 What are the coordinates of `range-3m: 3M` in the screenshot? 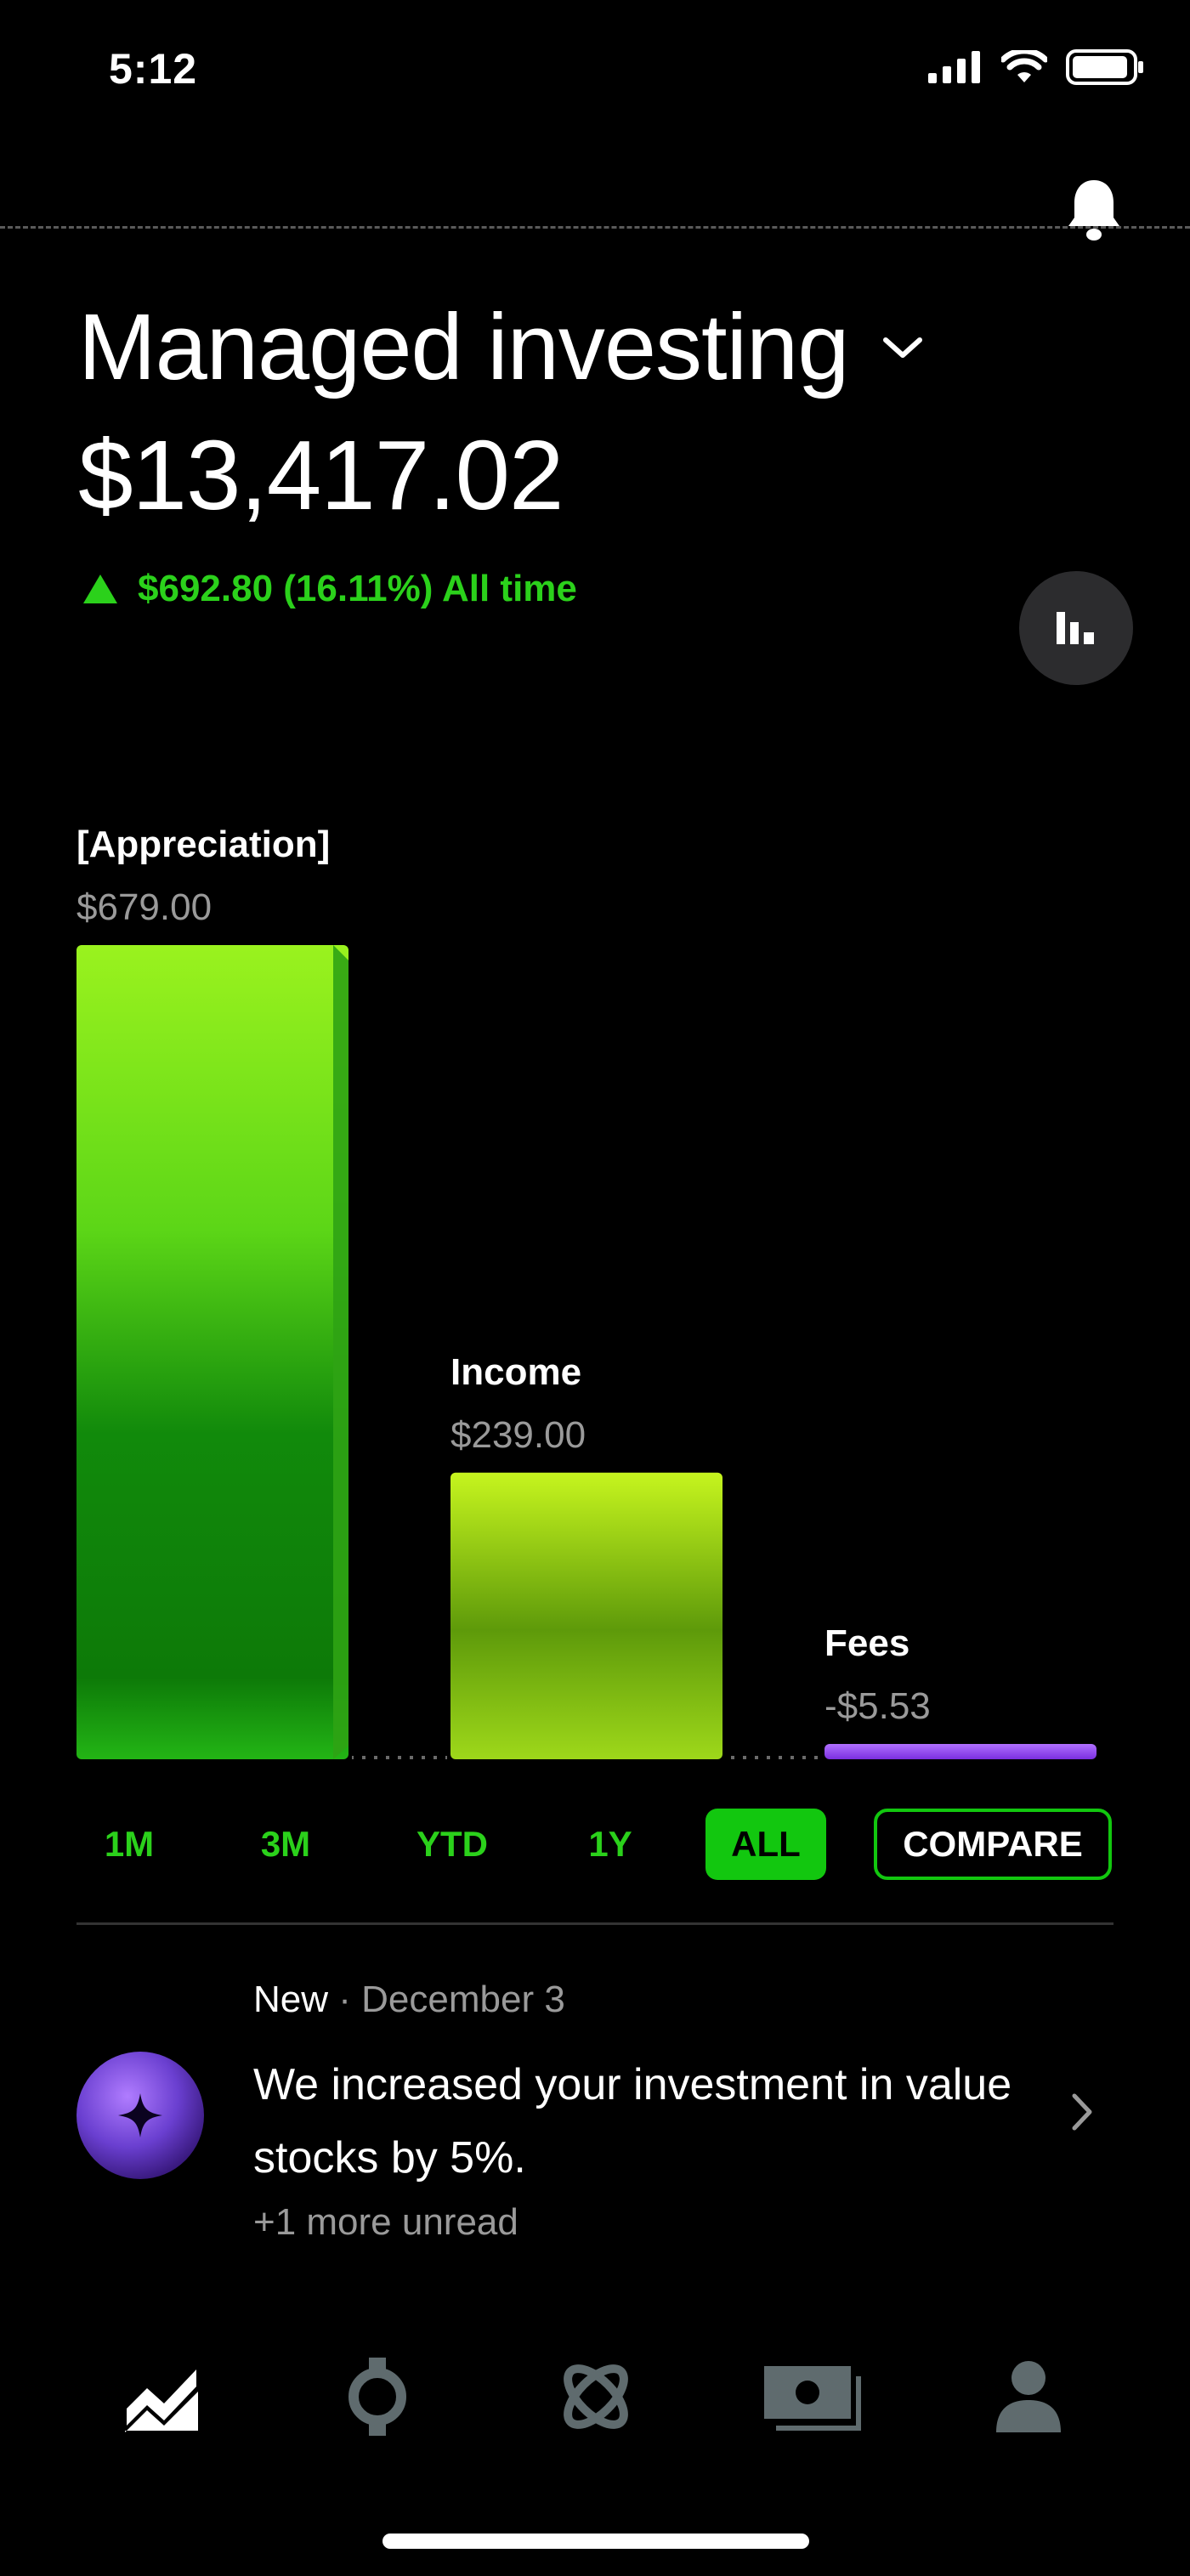 It's located at (286, 1844).